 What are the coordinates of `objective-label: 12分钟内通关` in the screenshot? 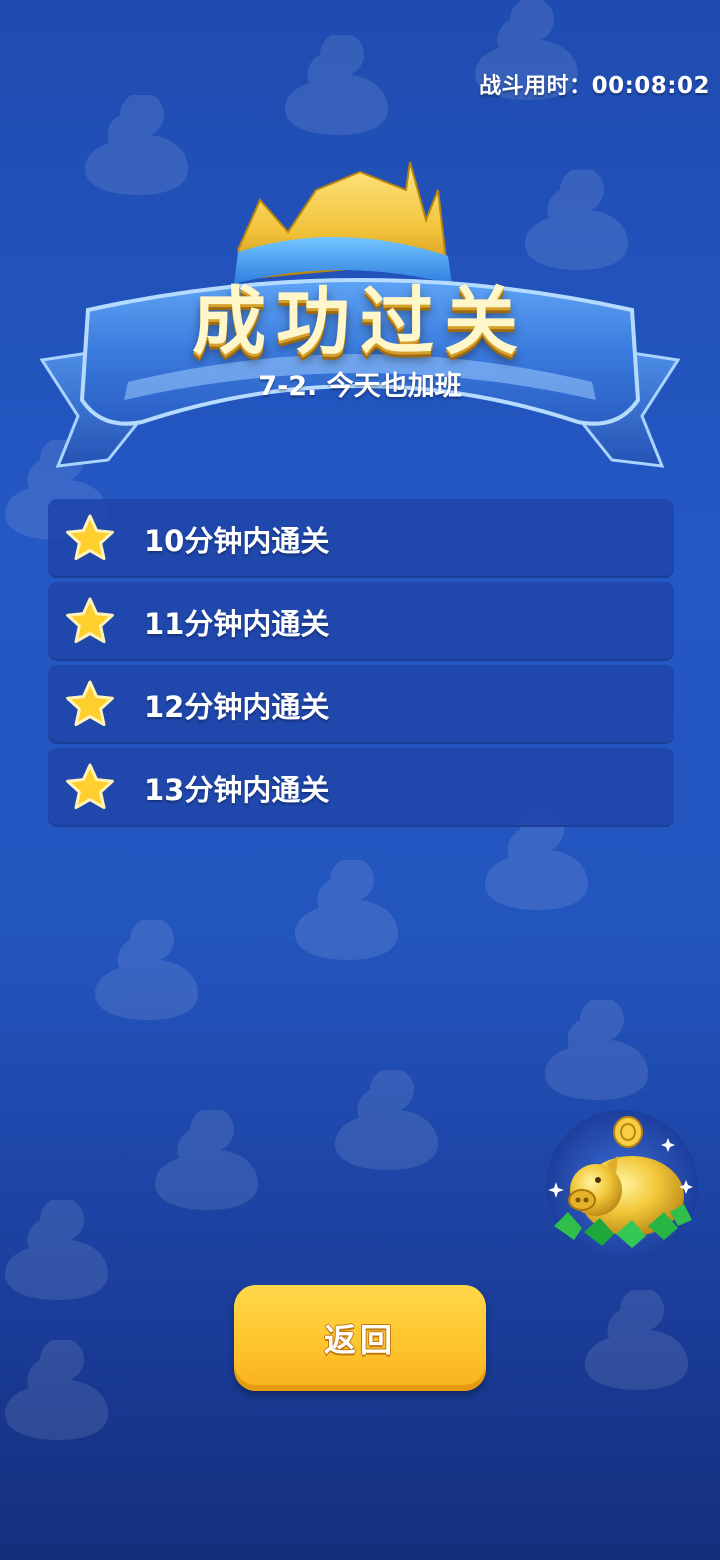 It's located at (237, 706).